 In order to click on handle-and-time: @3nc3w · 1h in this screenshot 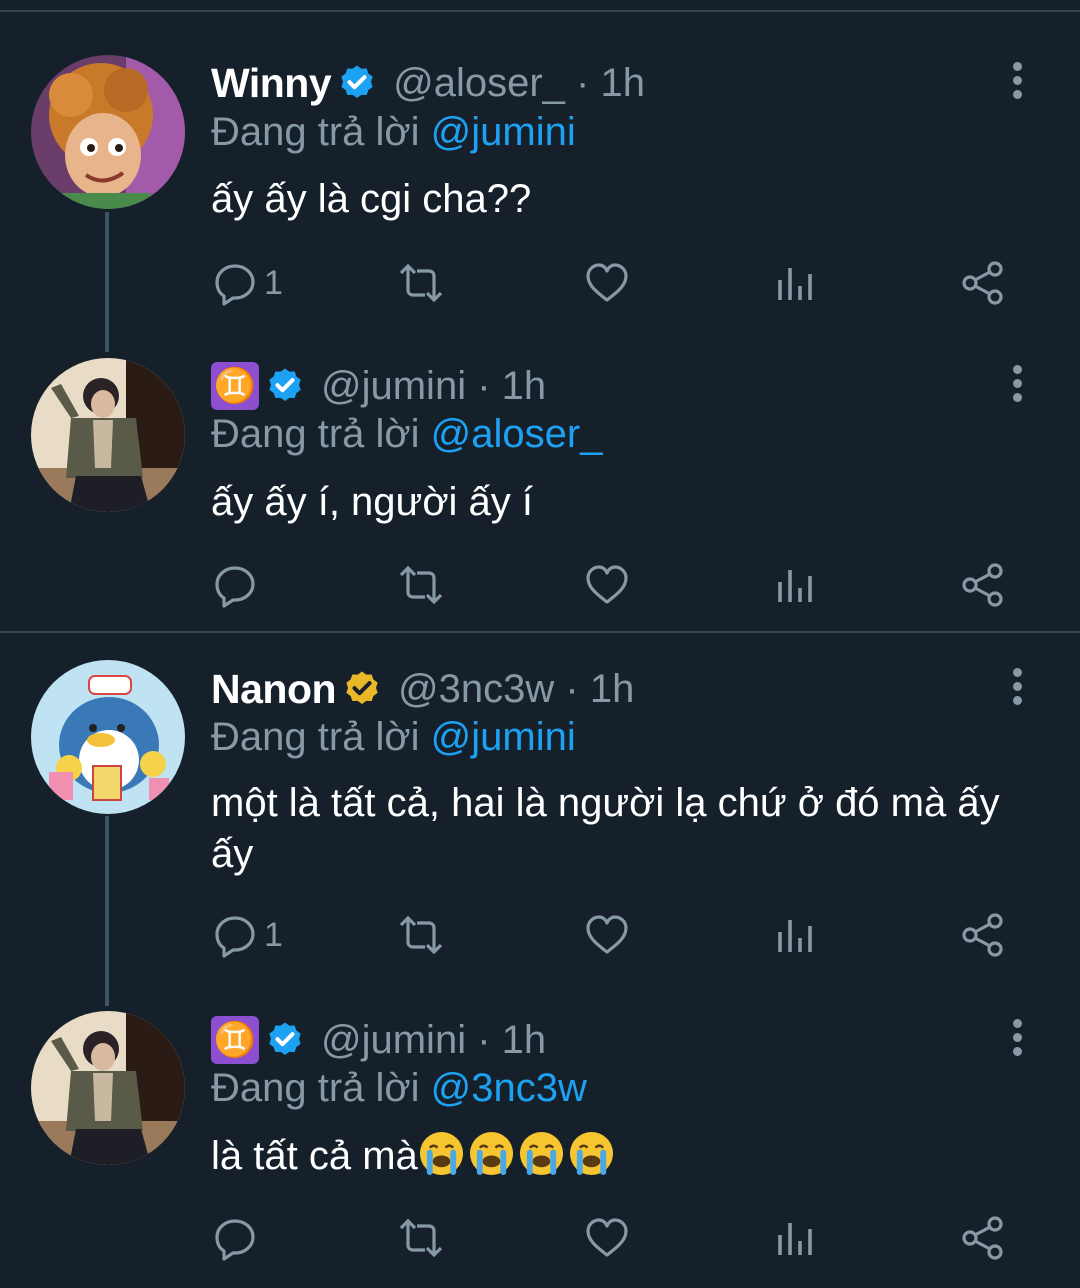, I will do `click(516, 688)`.